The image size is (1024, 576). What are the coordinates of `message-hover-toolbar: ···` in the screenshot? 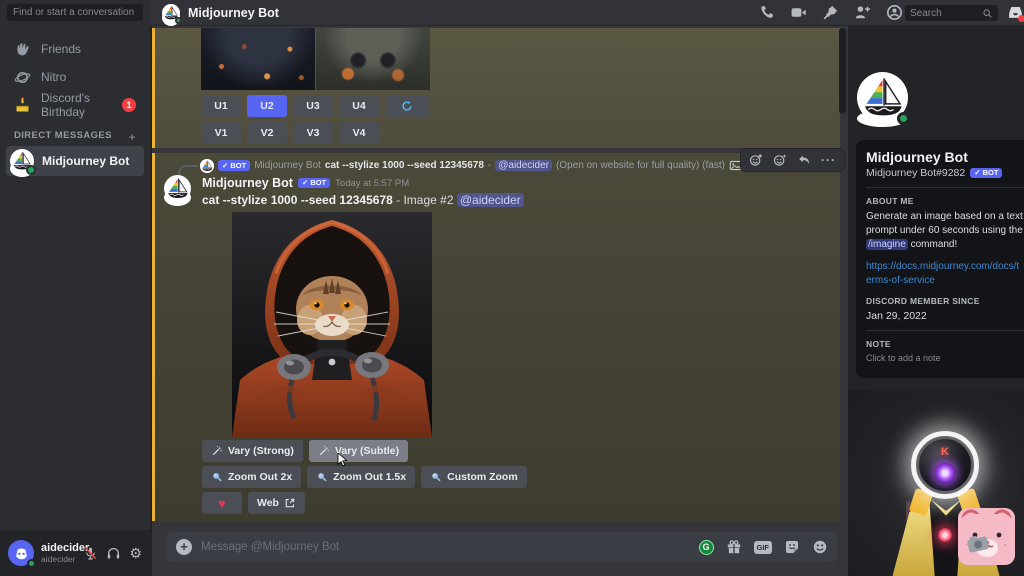 It's located at (792, 160).